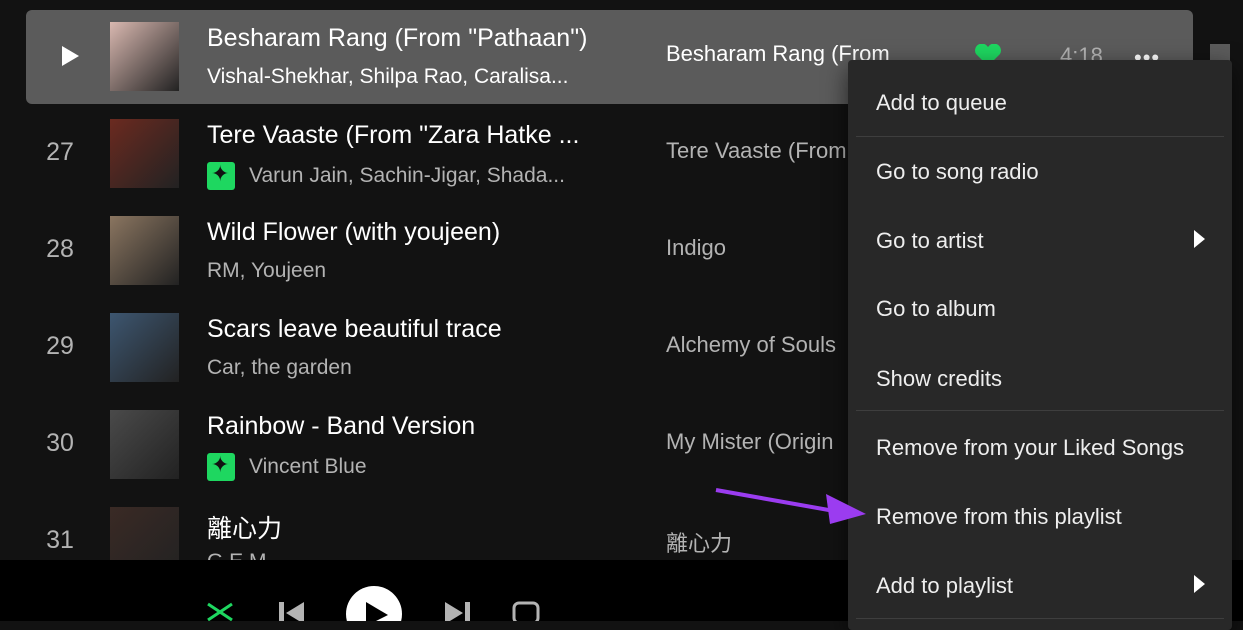 This screenshot has height=630, width=1243. What do you see at coordinates (60, 443) in the screenshot?
I see `track-number: 30` at bounding box center [60, 443].